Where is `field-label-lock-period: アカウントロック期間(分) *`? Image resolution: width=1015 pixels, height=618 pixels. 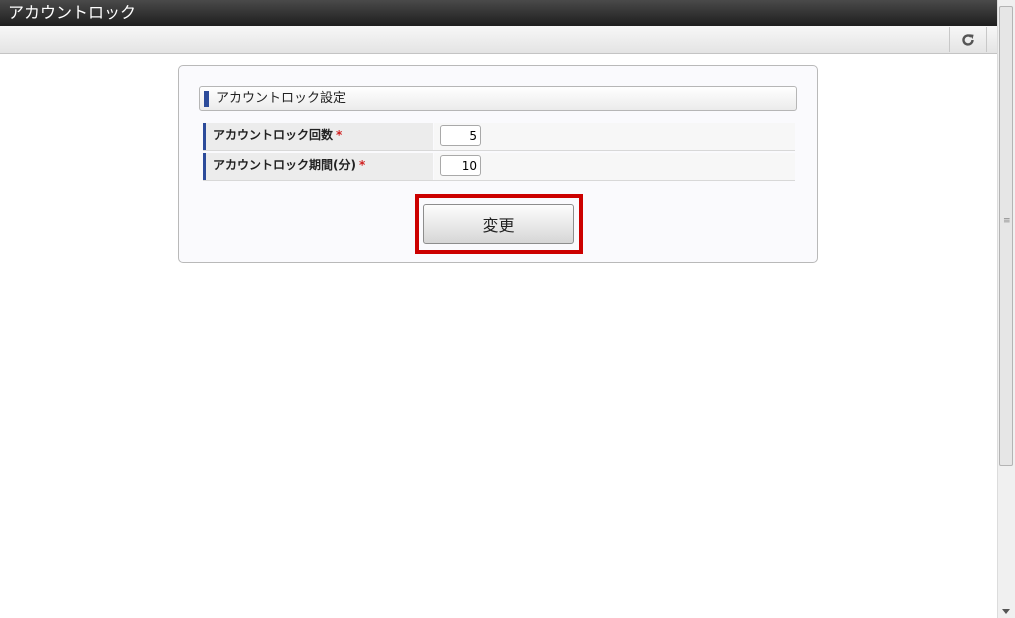 field-label-lock-period: アカウントロック期間(分) * is located at coordinates (318, 166).